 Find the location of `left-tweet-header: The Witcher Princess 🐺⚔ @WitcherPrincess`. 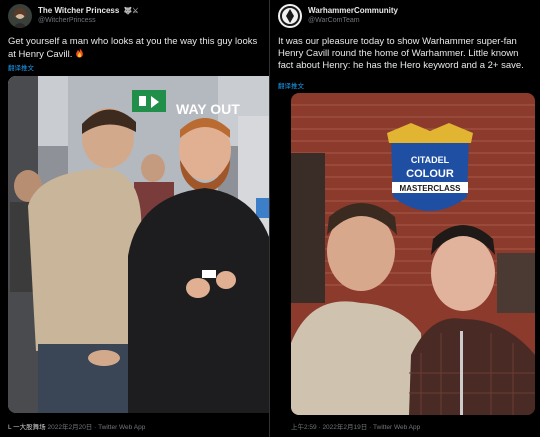

left-tweet-header: The Witcher Princess 🐺⚔ @WitcherPrincess is located at coordinates (136, 17).